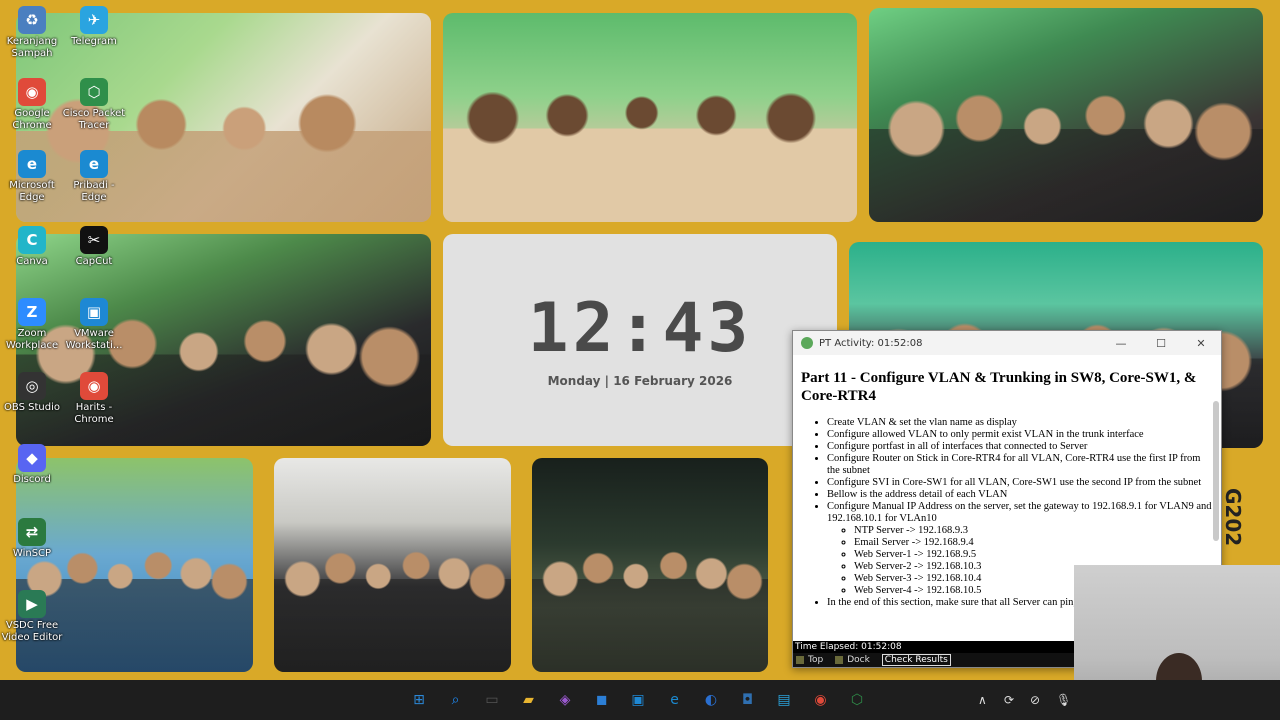  I want to click on desktop-icon: e Microsoft Edge, so click(32, 177).